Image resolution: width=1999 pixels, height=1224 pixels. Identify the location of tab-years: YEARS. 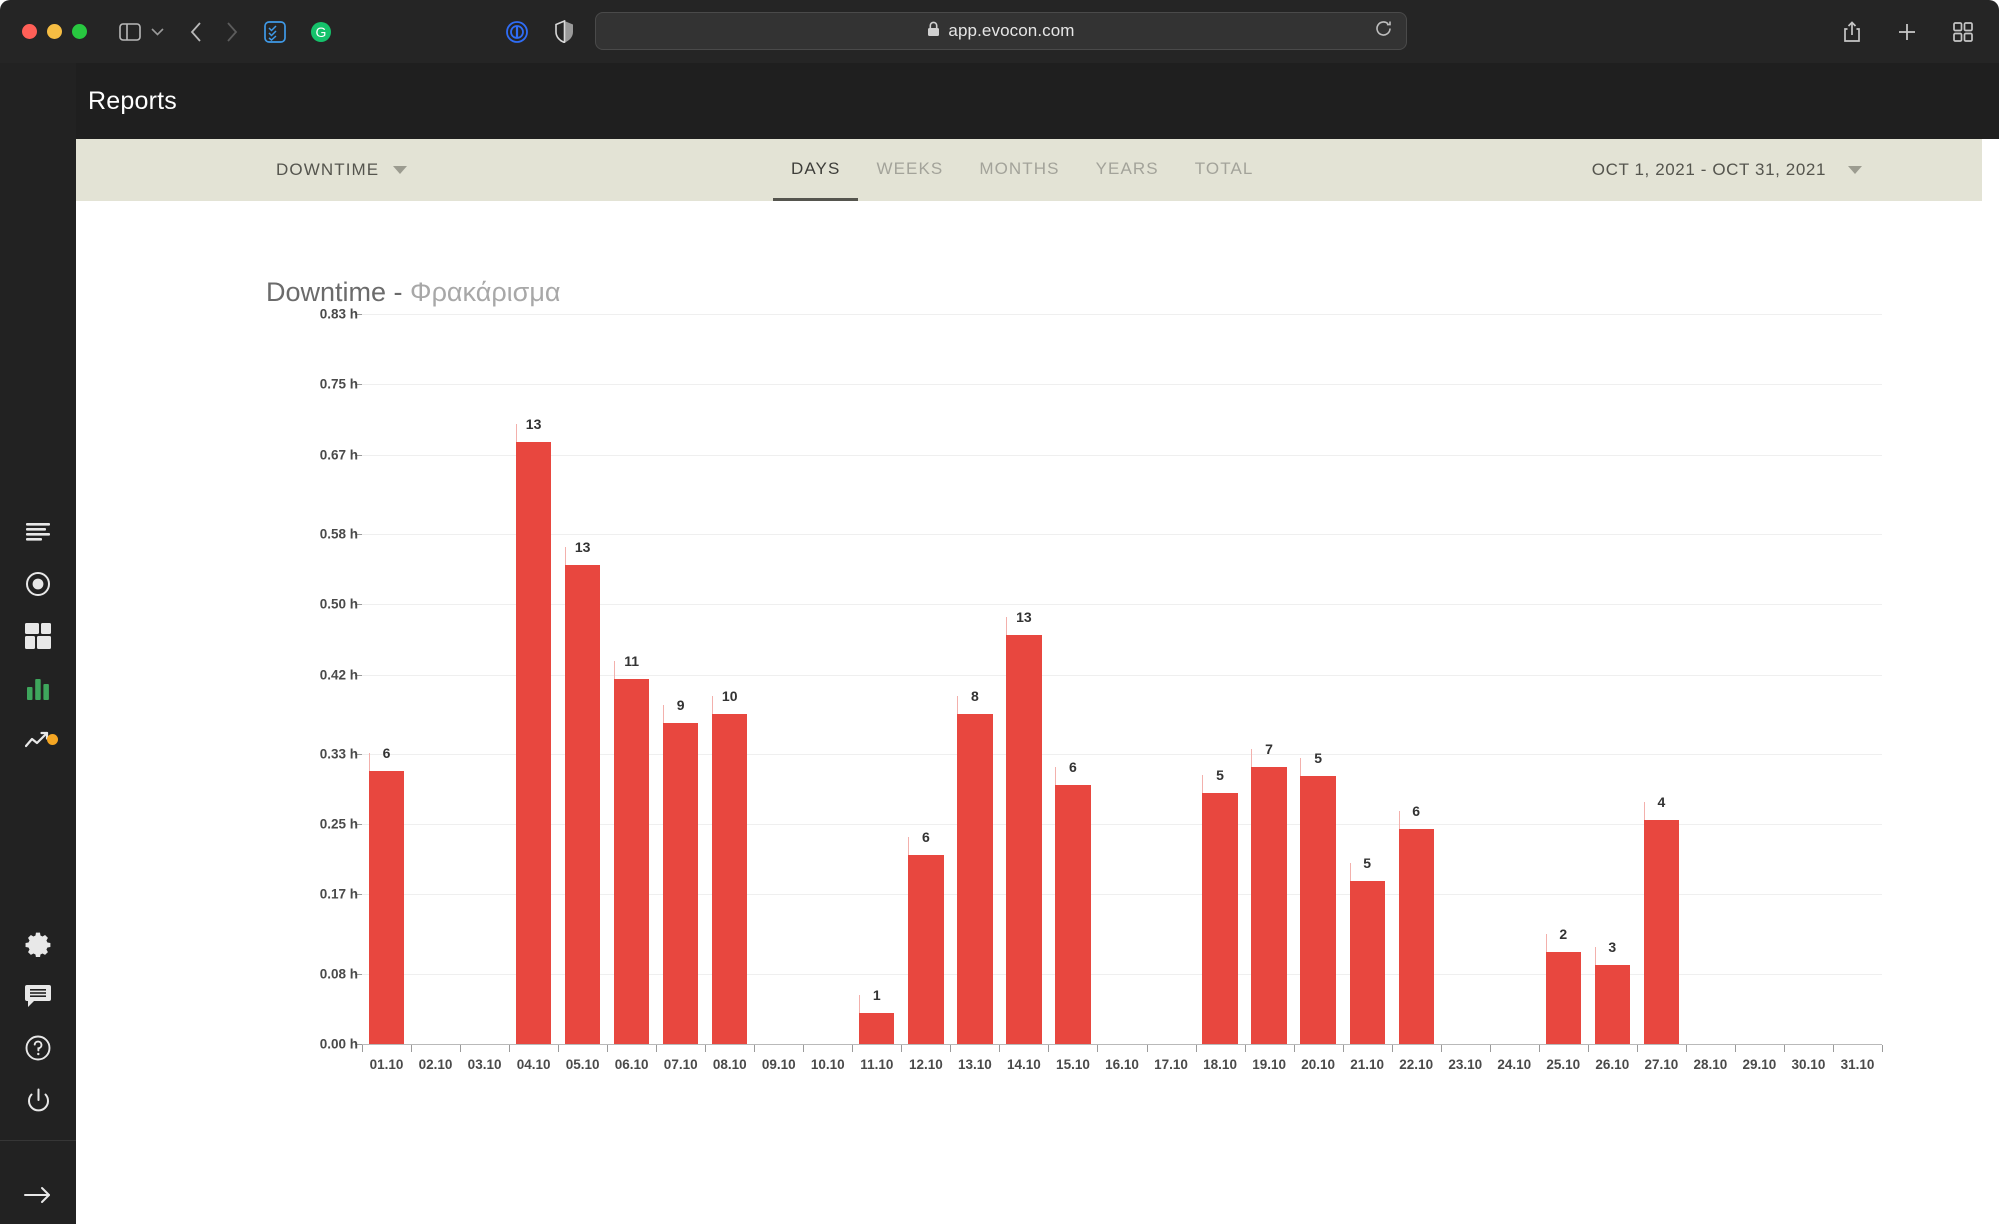
(1127, 170).